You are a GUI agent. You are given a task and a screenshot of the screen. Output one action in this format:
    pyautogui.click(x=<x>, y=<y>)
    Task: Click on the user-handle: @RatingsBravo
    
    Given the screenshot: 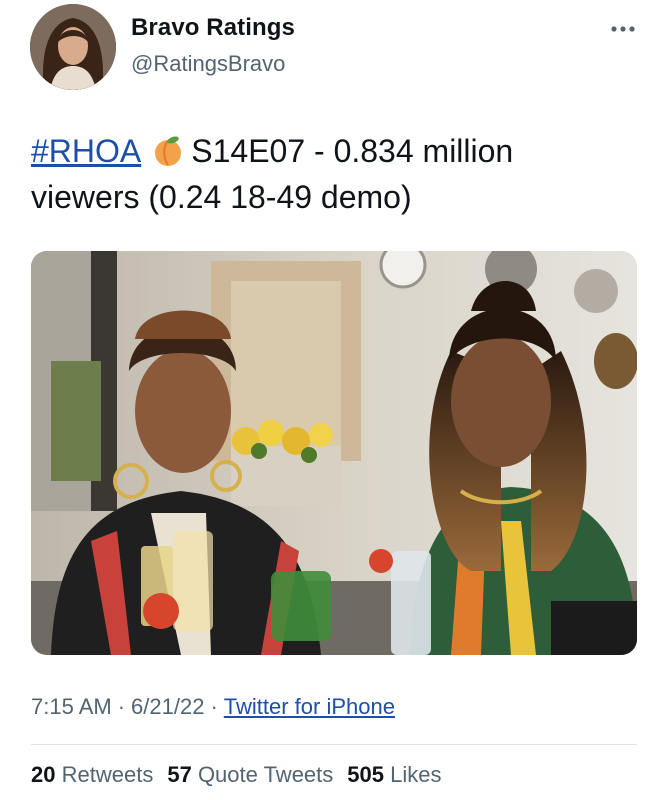 What is the action you would take?
    pyautogui.click(x=208, y=64)
    